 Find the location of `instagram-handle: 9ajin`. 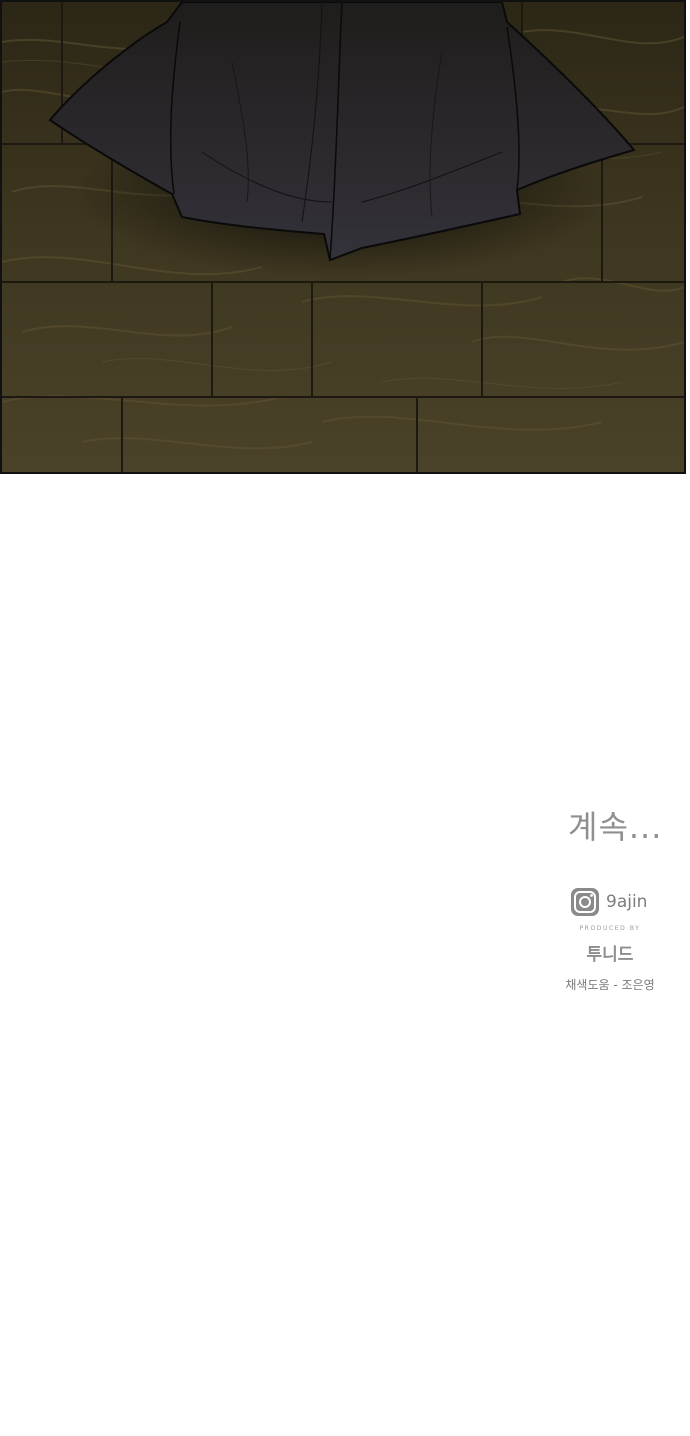

instagram-handle: 9ajin is located at coordinates (627, 902).